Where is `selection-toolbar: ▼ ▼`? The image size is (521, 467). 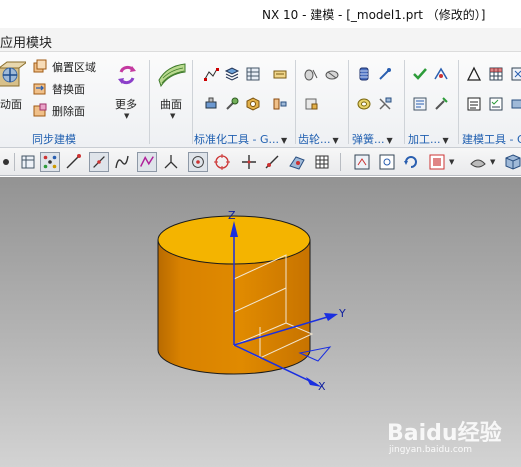 selection-toolbar: ▼ ▼ is located at coordinates (260, 162).